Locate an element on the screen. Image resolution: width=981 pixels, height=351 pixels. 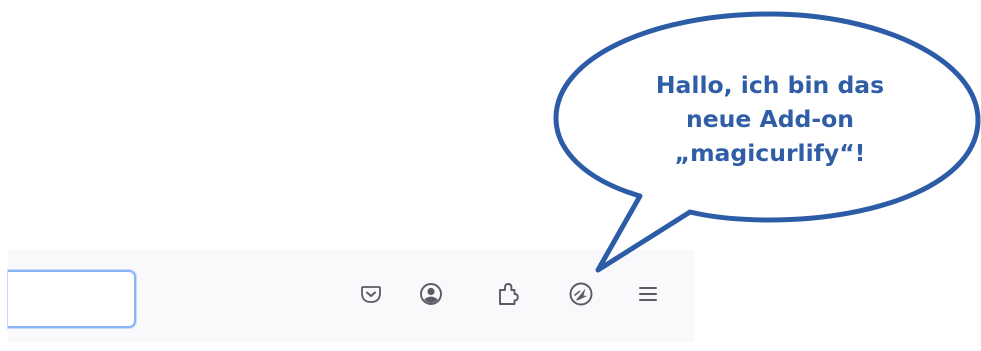
bubble-line: neue Add-on is located at coordinates (770, 119).